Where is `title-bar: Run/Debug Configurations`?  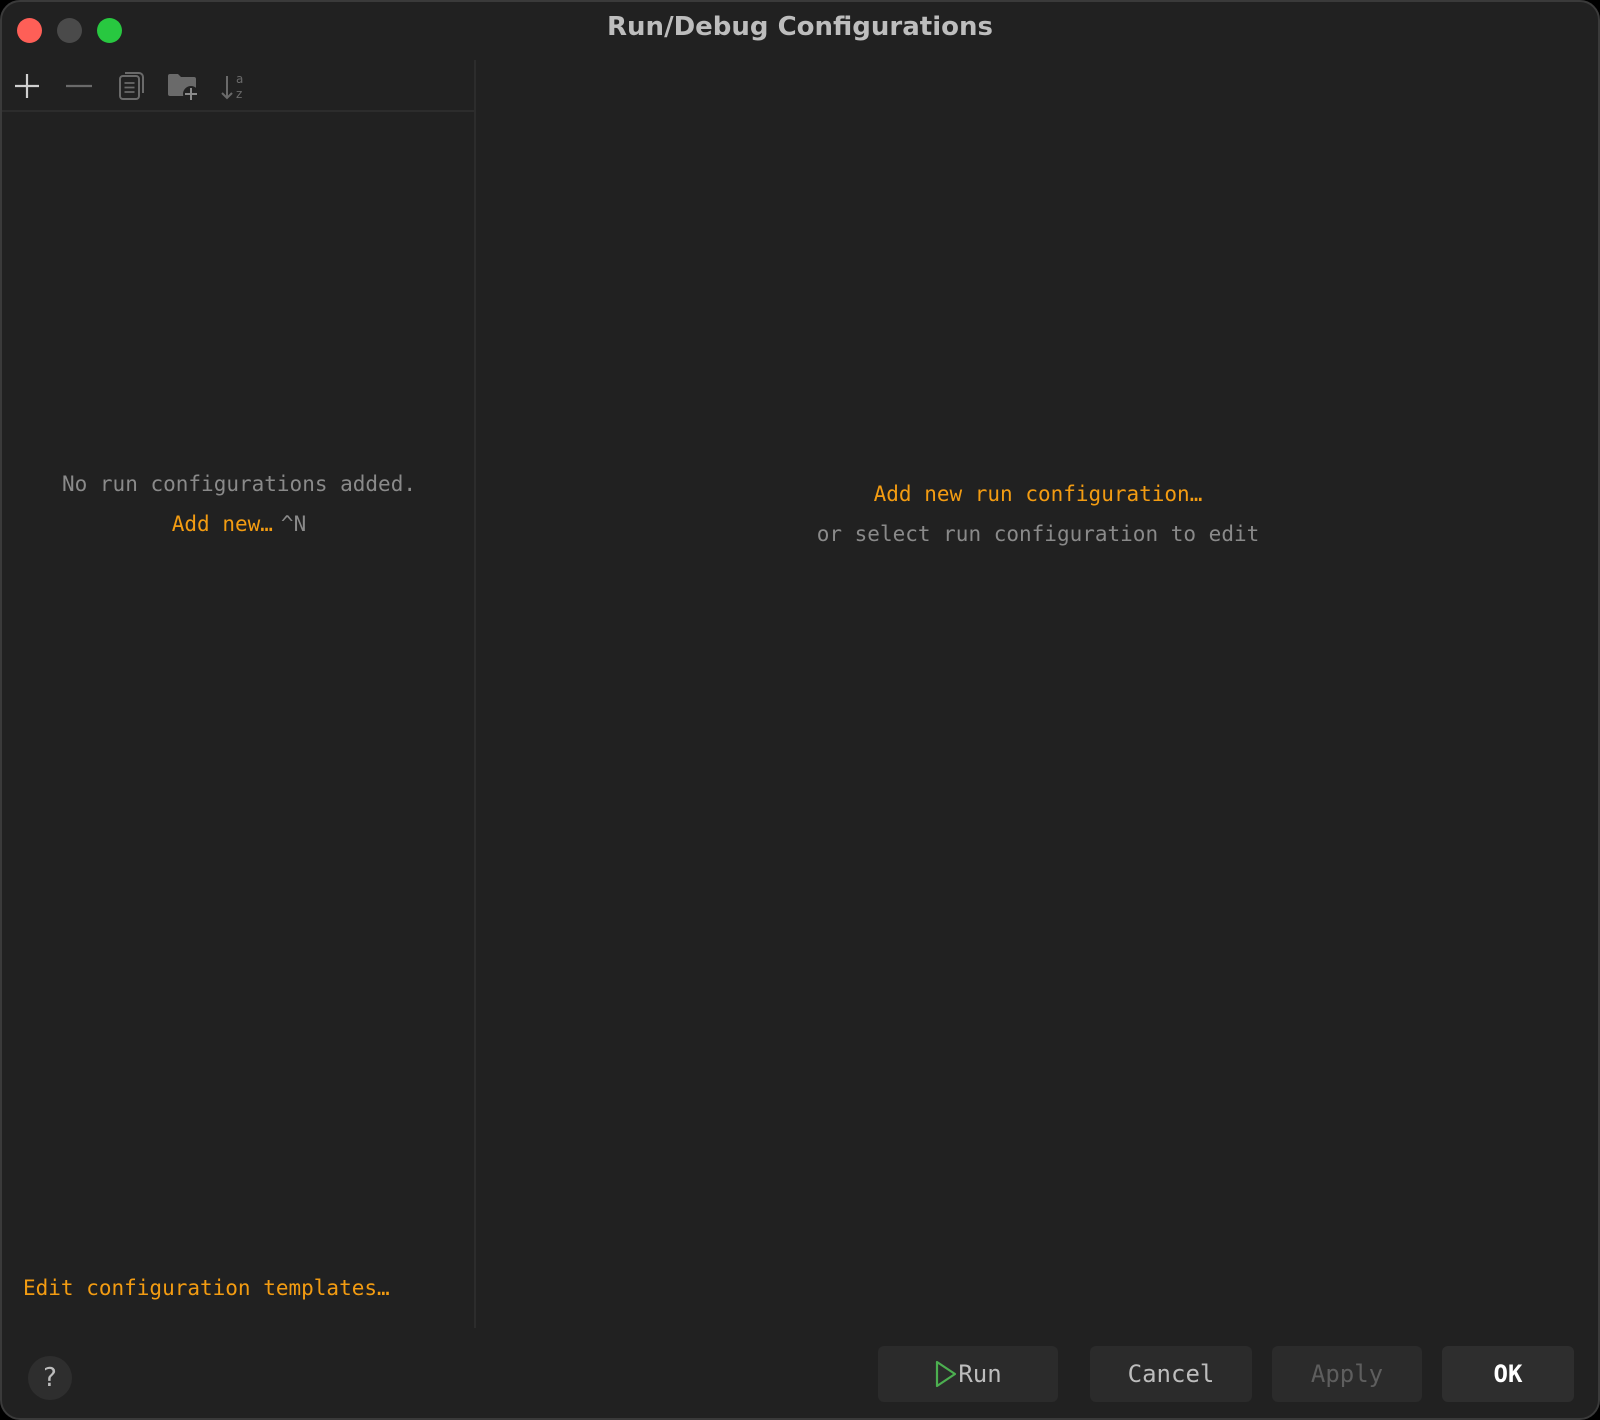 title-bar: Run/Debug Configurations is located at coordinates (800, 30).